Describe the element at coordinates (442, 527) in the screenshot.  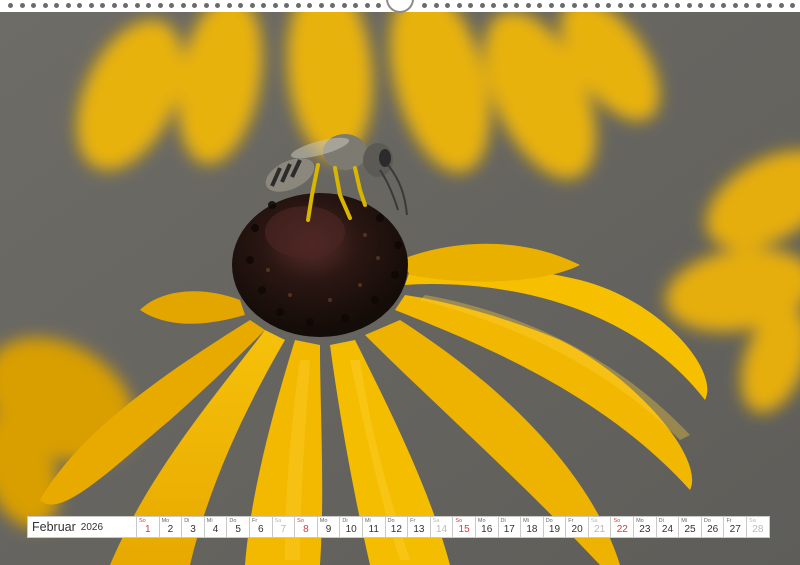
I see `day-cell: Sa 14` at that location.